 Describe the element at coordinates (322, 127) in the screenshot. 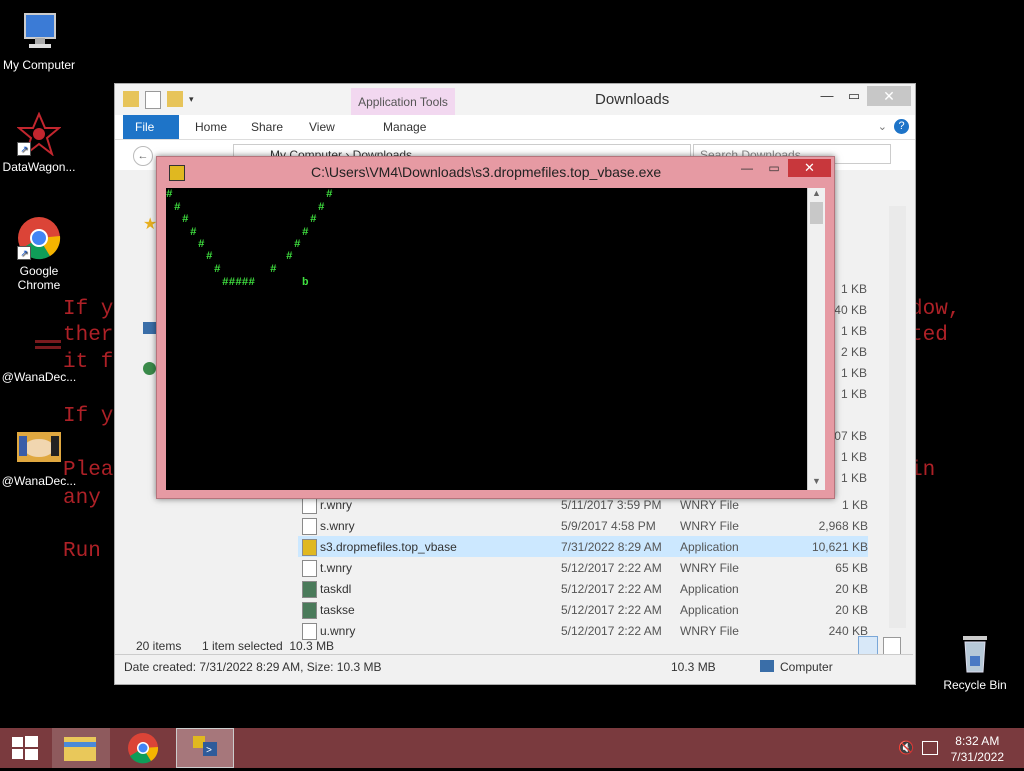

I see `tab-view: View` at that location.